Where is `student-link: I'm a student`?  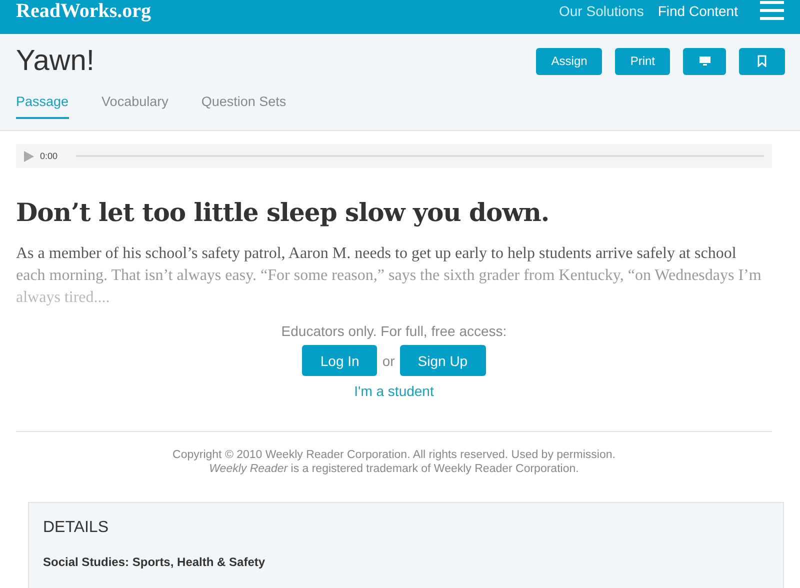 student-link: I'm a student is located at coordinates (394, 391).